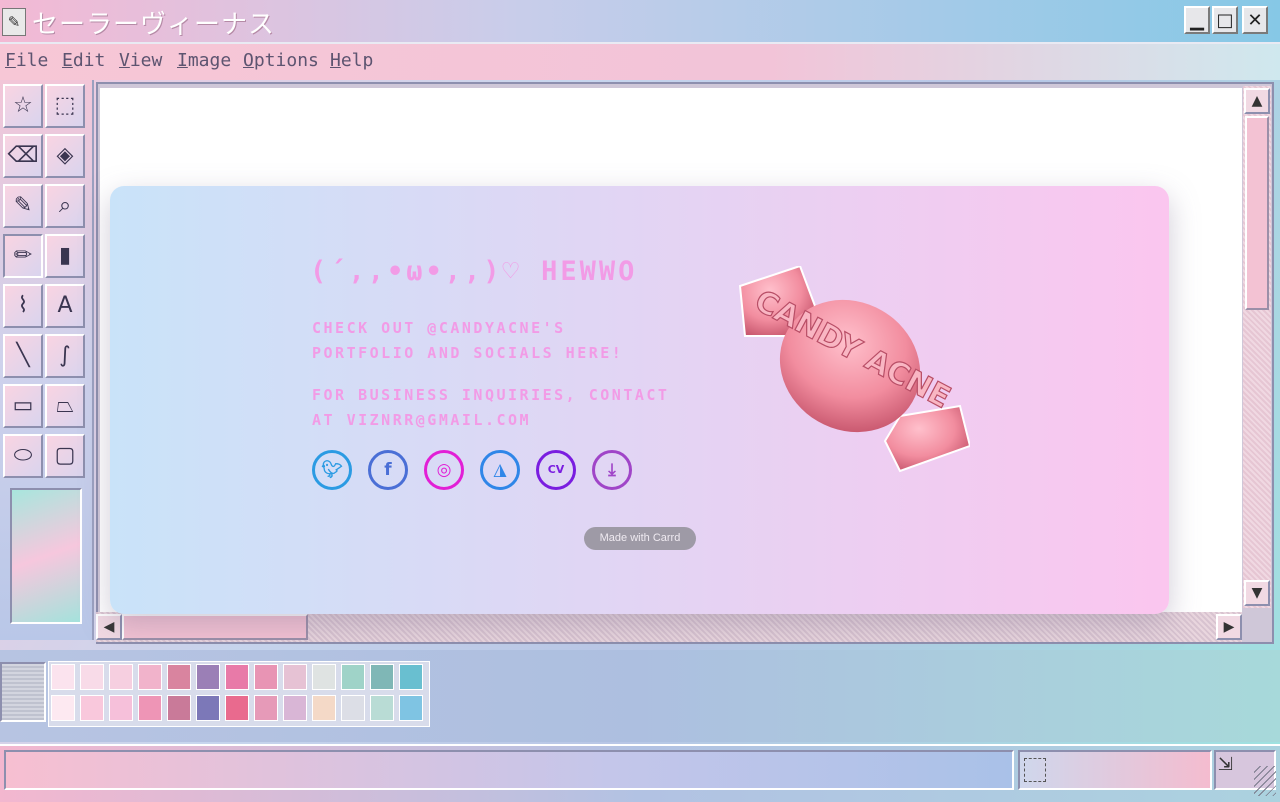  What do you see at coordinates (1035, 770) in the screenshot?
I see `selection-size-icon` at bounding box center [1035, 770].